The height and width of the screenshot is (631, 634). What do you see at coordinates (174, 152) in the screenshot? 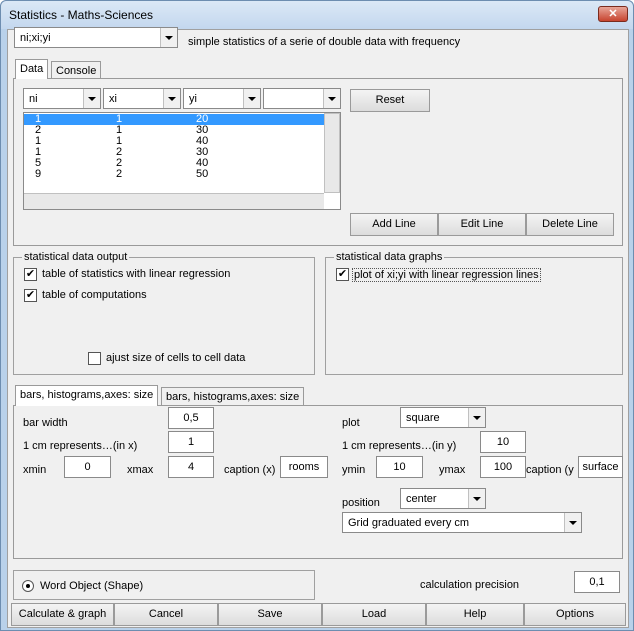
I see `list-item: 1 2 30` at bounding box center [174, 152].